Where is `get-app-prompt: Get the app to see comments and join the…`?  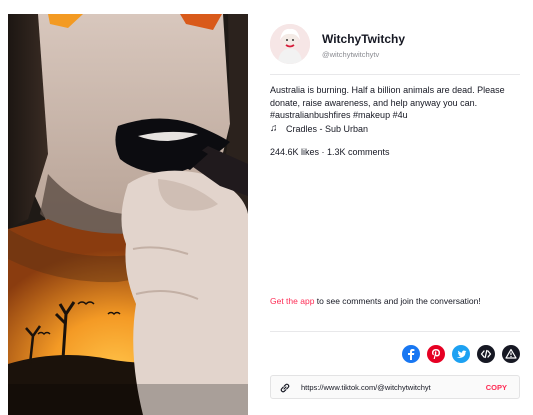
get-app-prompt: Get the app to see comments and join the… is located at coordinates (395, 301).